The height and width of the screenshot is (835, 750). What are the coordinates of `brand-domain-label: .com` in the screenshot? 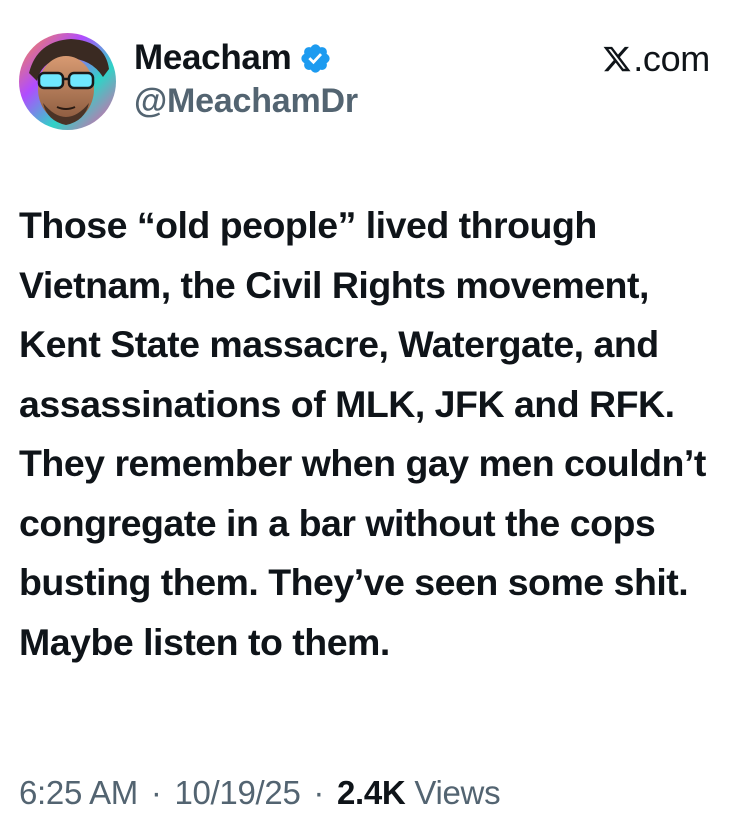 It's located at (671, 58).